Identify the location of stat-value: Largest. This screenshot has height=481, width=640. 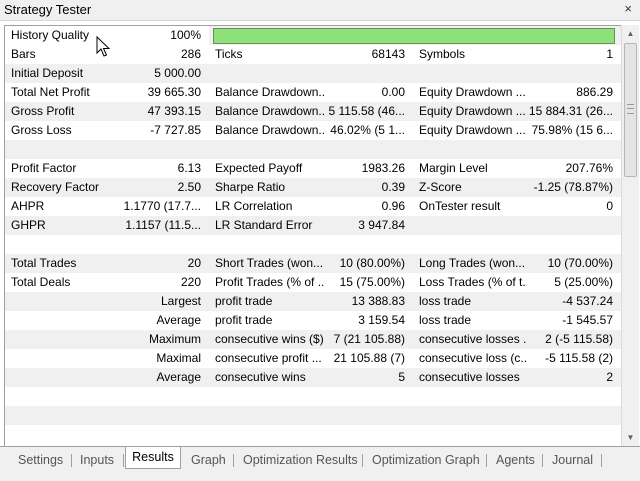
(180, 301).